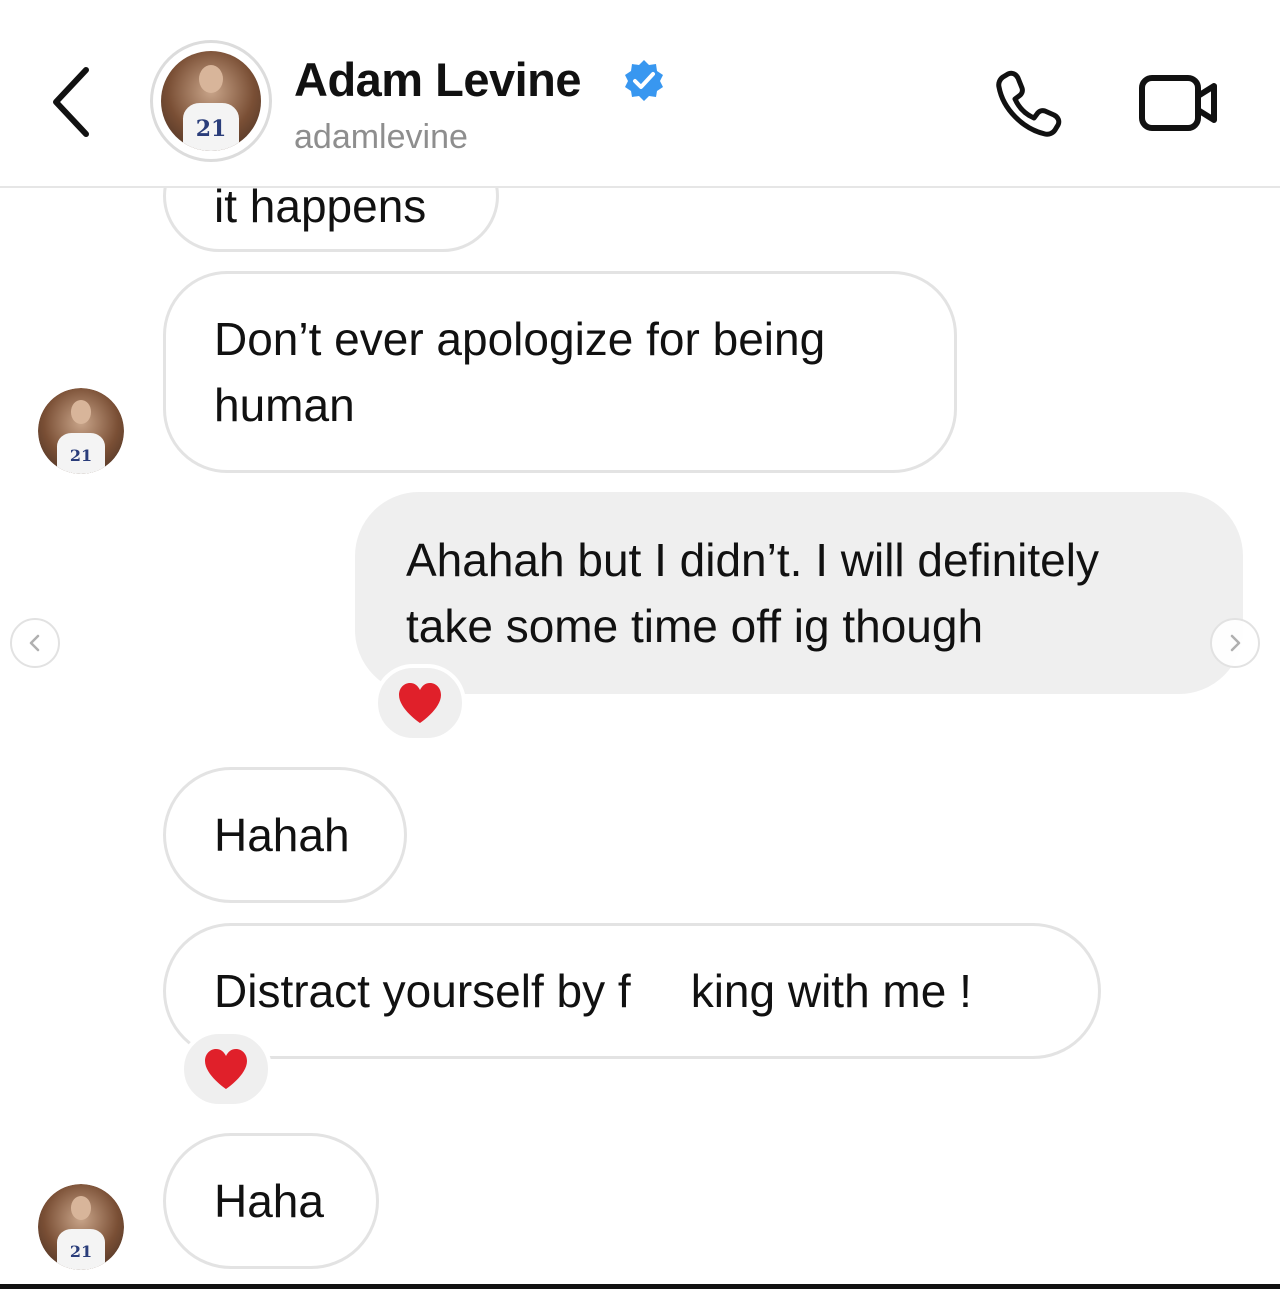  I want to click on carousel-prev-button, so click(35, 643).